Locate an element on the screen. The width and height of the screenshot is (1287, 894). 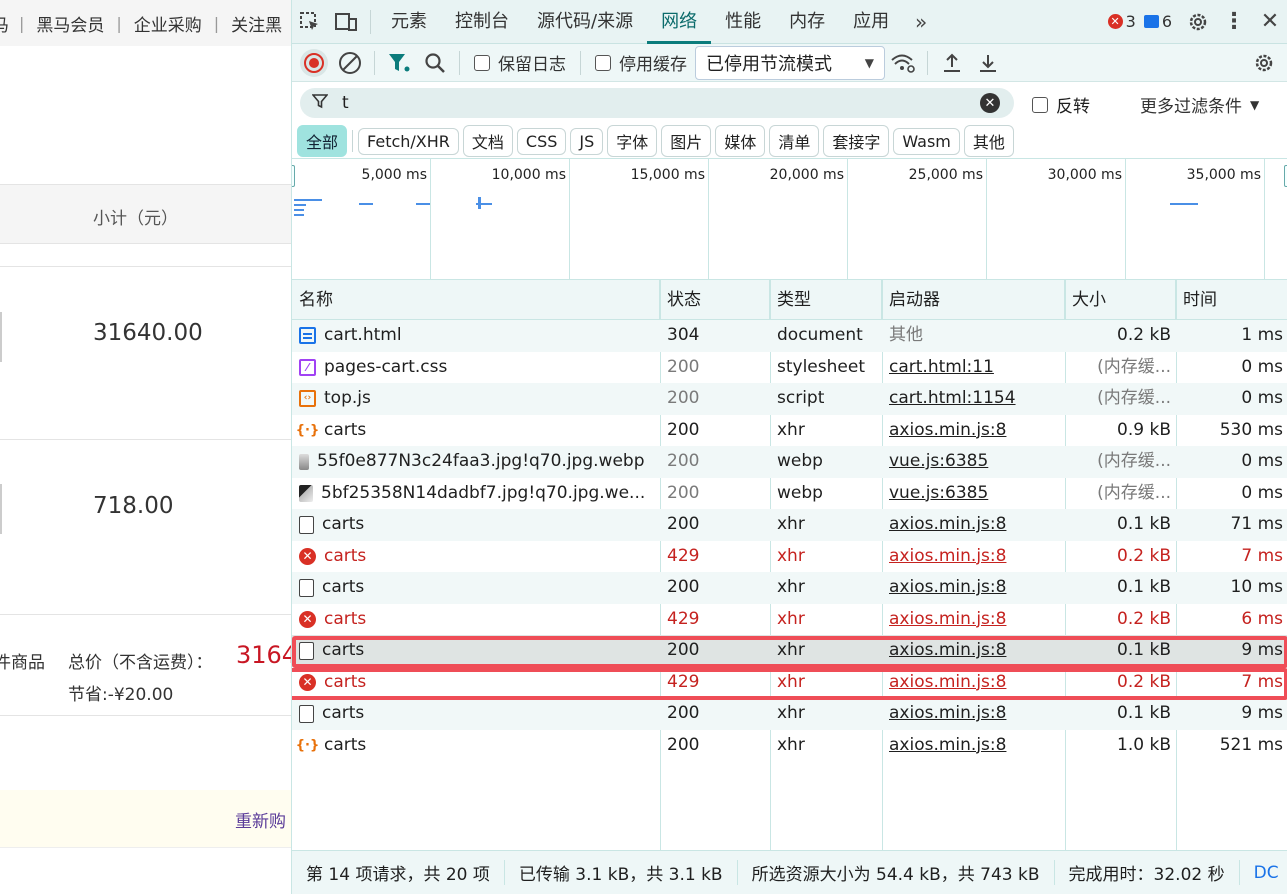
type-filter-doc: 文档 is located at coordinates (487, 141).